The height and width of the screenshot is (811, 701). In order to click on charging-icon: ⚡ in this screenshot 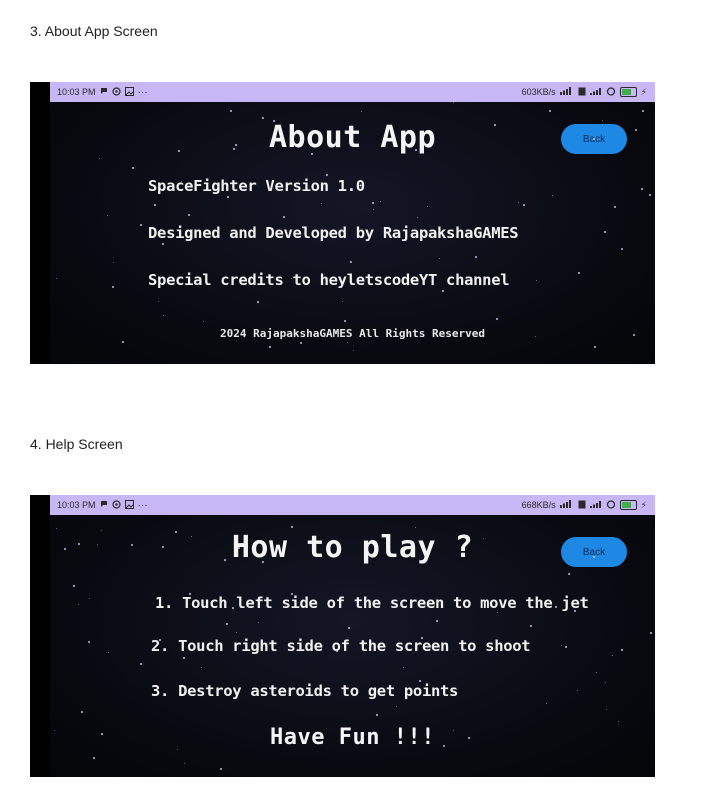, I will do `click(643, 504)`.